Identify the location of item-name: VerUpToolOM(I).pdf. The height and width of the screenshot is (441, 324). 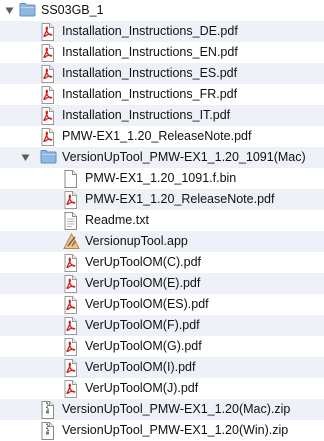
(140, 367).